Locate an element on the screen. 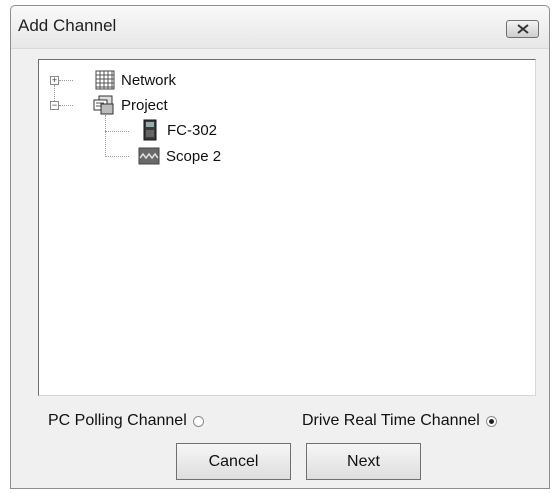 The width and height of the screenshot is (558, 494). close-button is located at coordinates (522, 29).